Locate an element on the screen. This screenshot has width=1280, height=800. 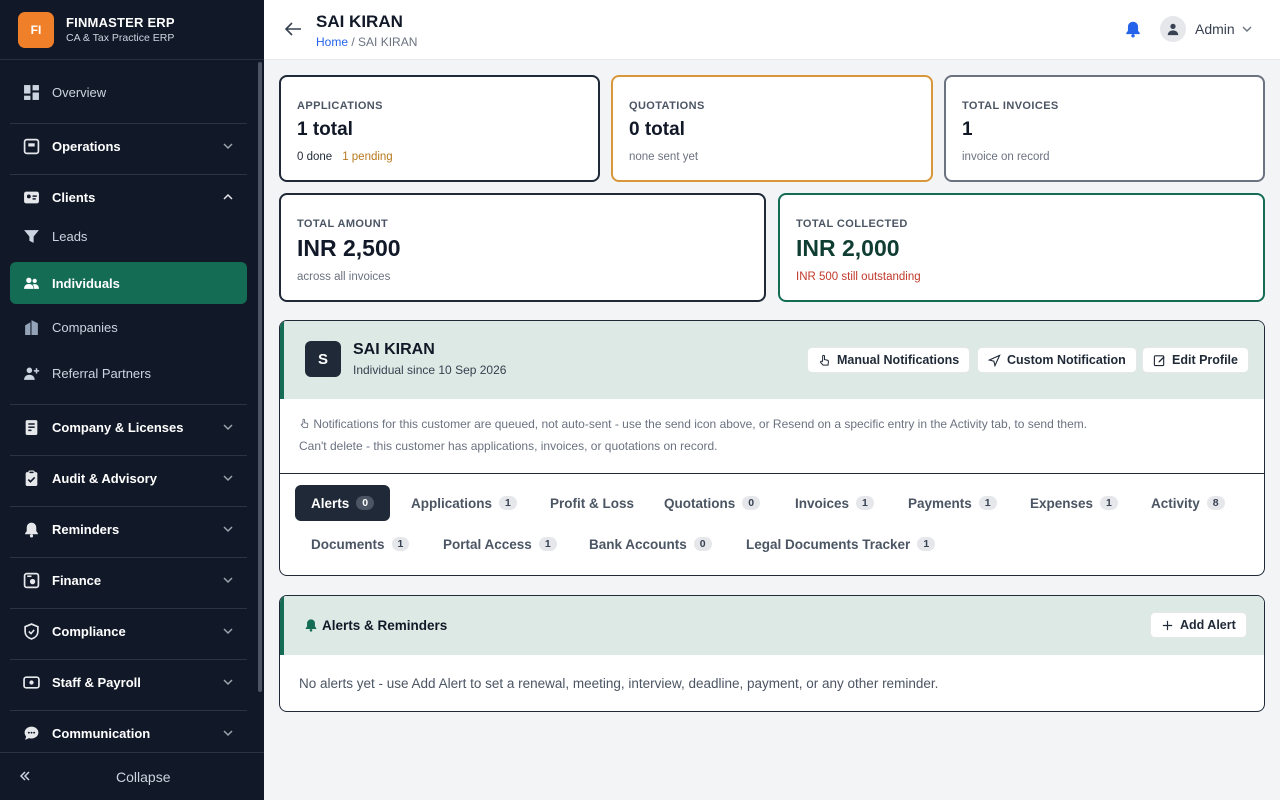
sidebar-item-company-licenses: Company & Licenses is located at coordinates (128, 427).